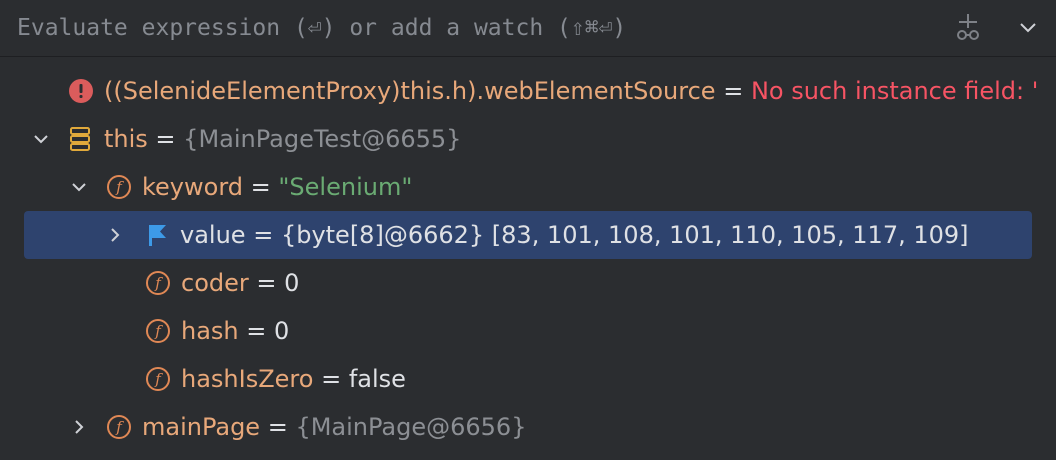 This screenshot has width=1056, height=460. I want to click on more-options-button, so click(1028, 29).